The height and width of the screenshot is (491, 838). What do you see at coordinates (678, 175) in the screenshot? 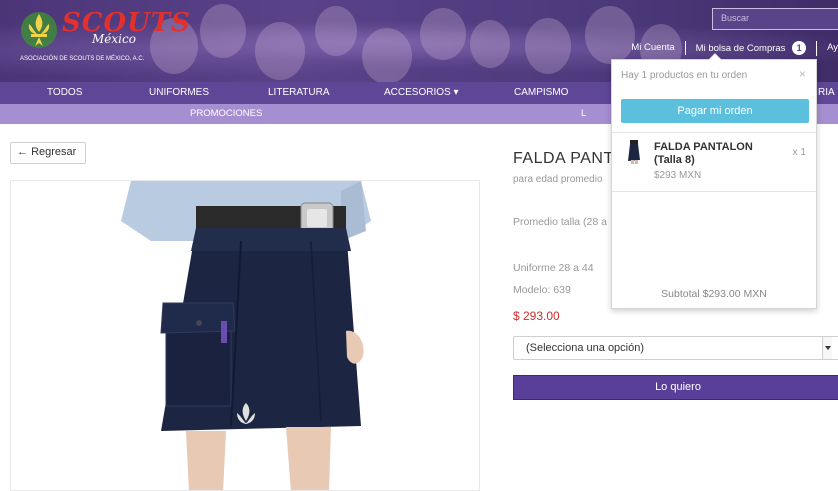
I see `cart-item-price: $293 MXN` at bounding box center [678, 175].